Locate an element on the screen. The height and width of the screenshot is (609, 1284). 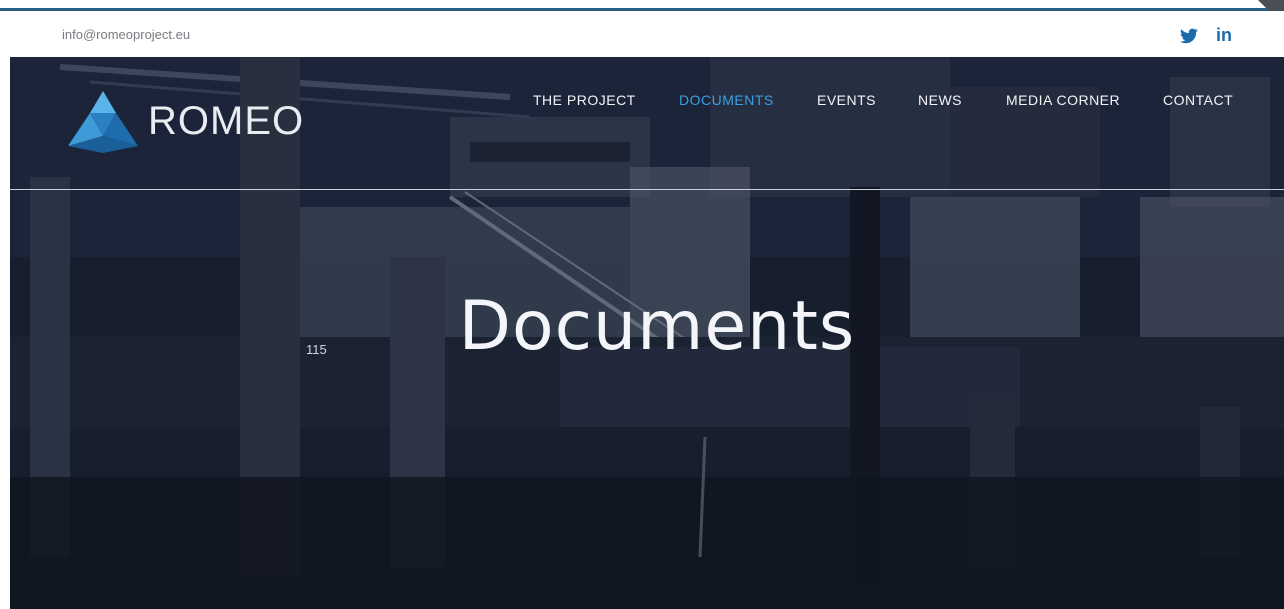
nav-item-news: NEWS is located at coordinates (940, 100).